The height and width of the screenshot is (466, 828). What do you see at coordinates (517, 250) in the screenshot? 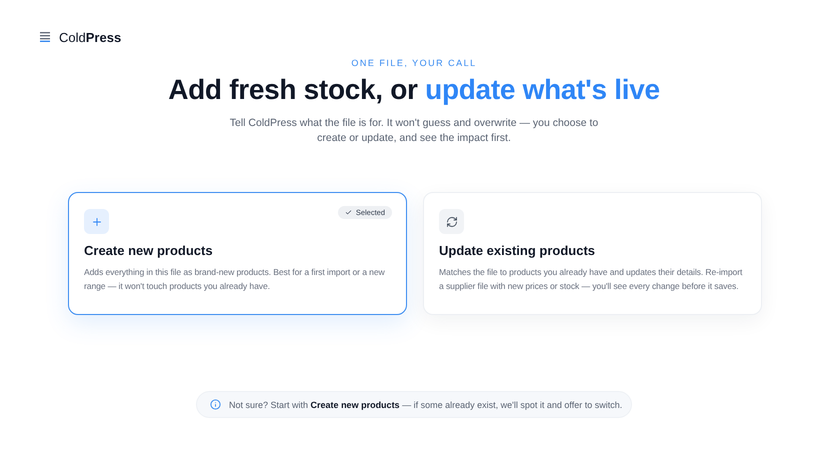
I see `option-title: Update existing products` at bounding box center [517, 250].